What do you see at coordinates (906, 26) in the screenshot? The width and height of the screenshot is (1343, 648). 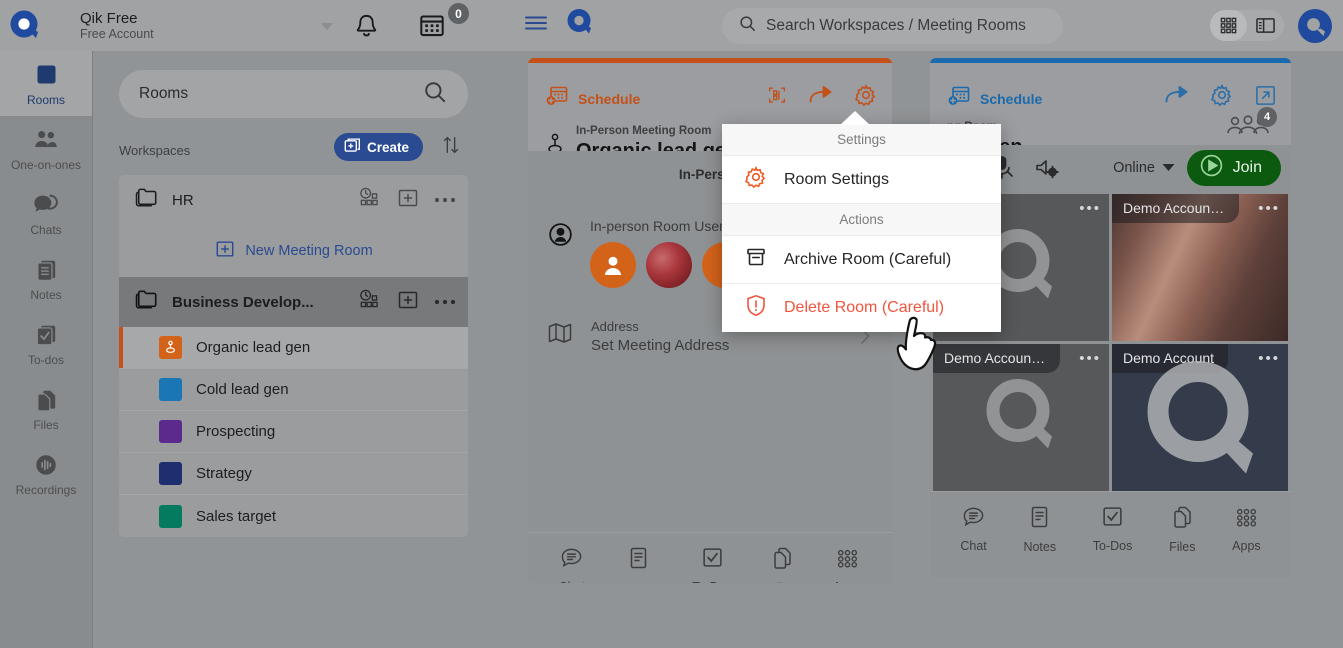 I see `main-search-input` at bounding box center [906, 26].